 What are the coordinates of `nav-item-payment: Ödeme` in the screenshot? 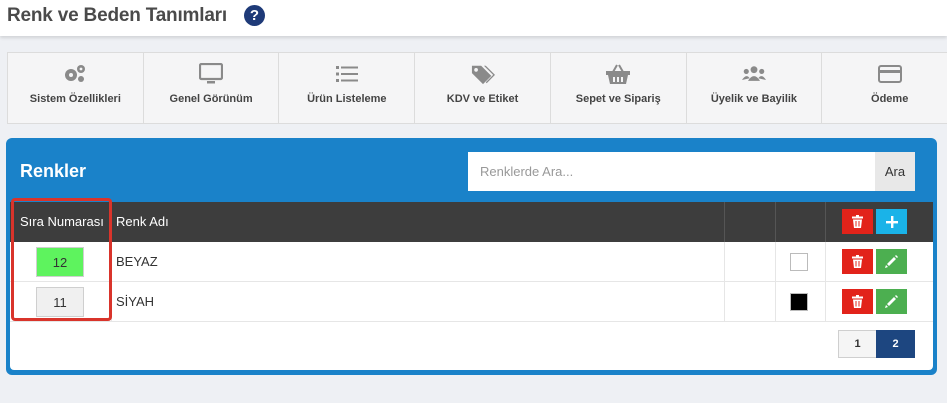 It's located at (884, 88).